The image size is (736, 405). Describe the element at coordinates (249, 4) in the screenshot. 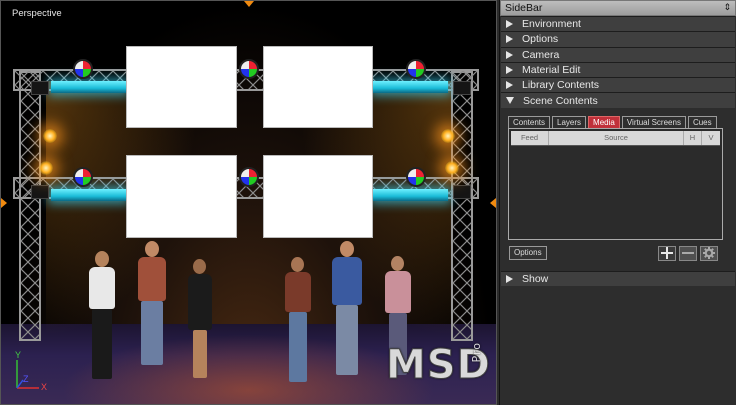

I see `viewport-top-marker` at that location.